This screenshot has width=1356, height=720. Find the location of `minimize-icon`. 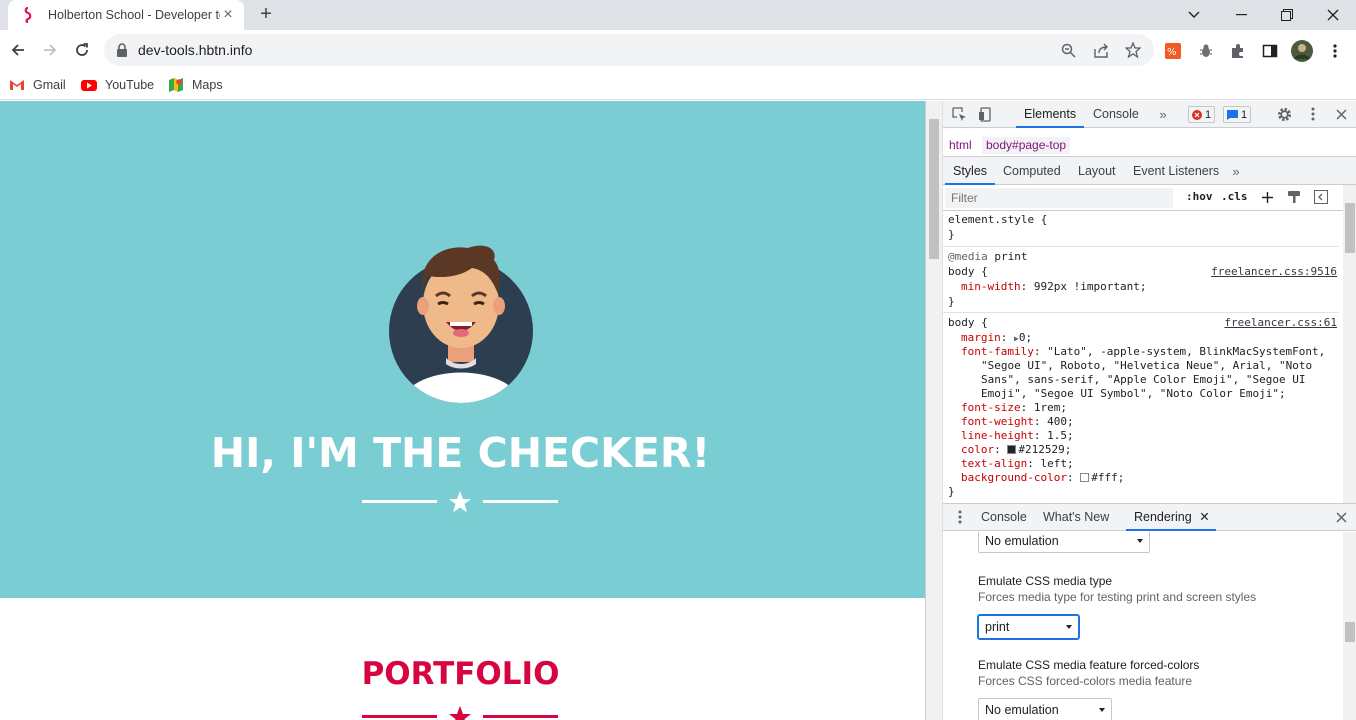

minimize-icon is located at coordinates (1241, 15).